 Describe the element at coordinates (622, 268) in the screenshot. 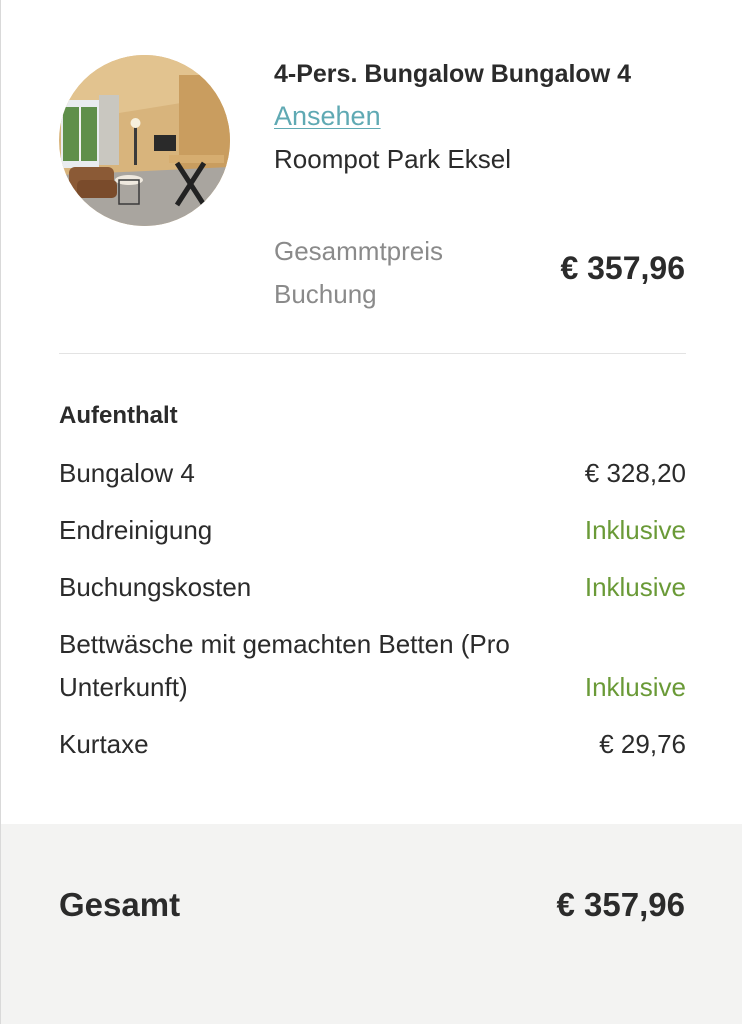

I see `booking-total-price: € 357,96` at that location.